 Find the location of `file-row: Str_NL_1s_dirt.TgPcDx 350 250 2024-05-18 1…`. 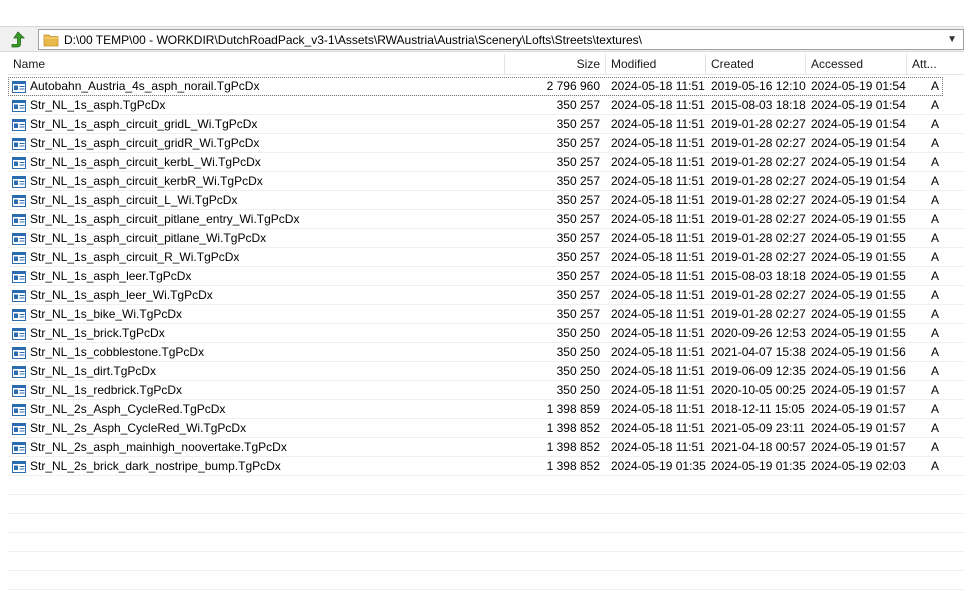

file-row: Str_NL_1s_dirt.TgPcDx 350 250 2024-05-18 1… is located at coordinates (486, 371).